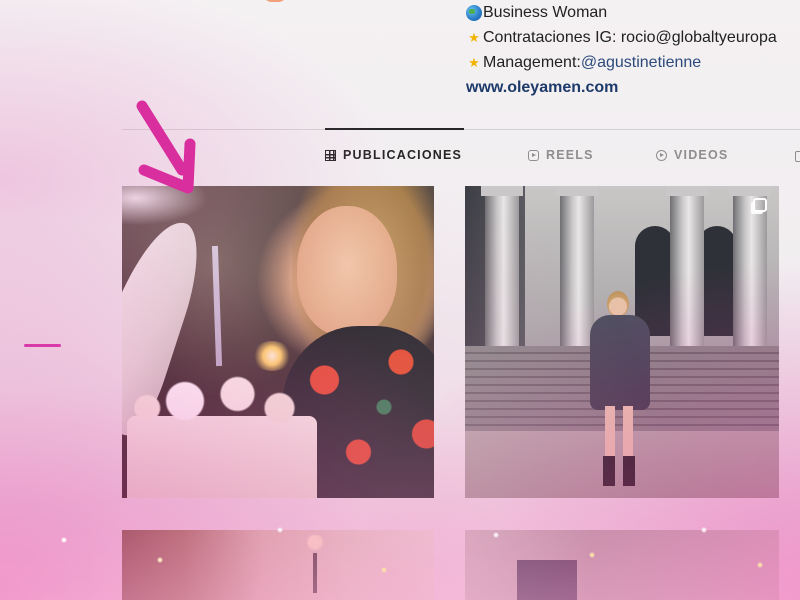 The height and width of the screenshot is (600, 800). I want to click on tab-reels: REELS, so click(561, 155).